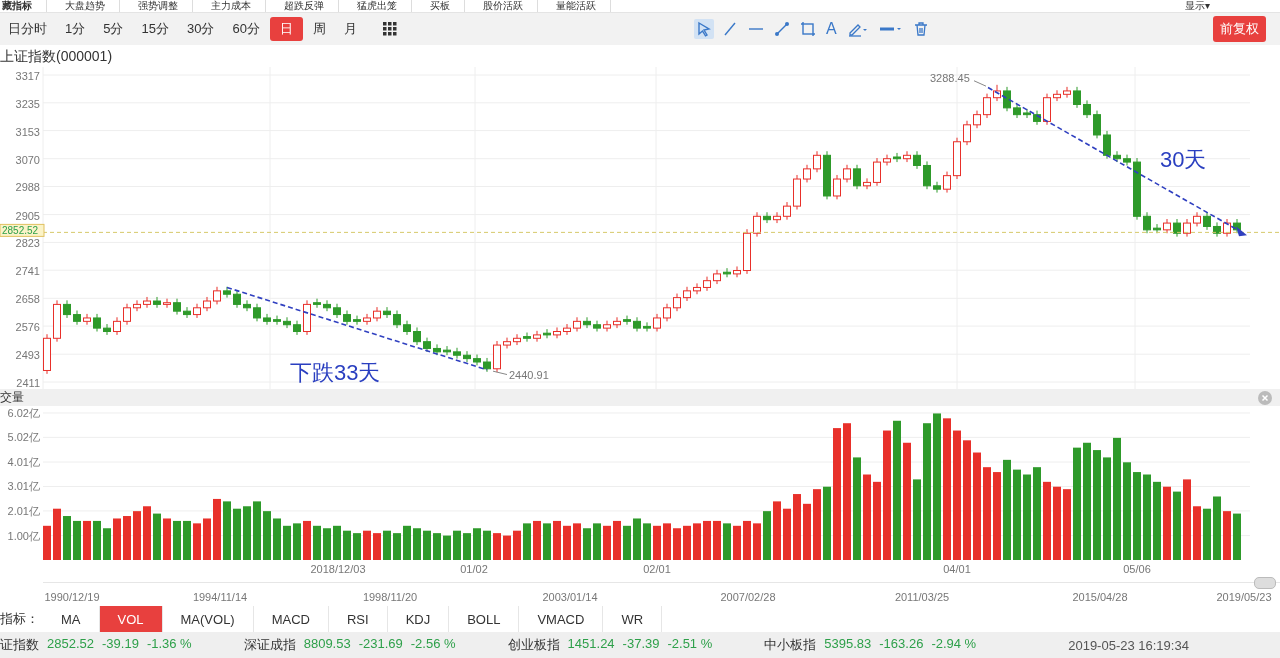 This screenshot has width=1280, height=658. What do you see at coordinates (1265, 583) in the screenshot?
I see `scroll-handle` at bounding box center [1265, 583].